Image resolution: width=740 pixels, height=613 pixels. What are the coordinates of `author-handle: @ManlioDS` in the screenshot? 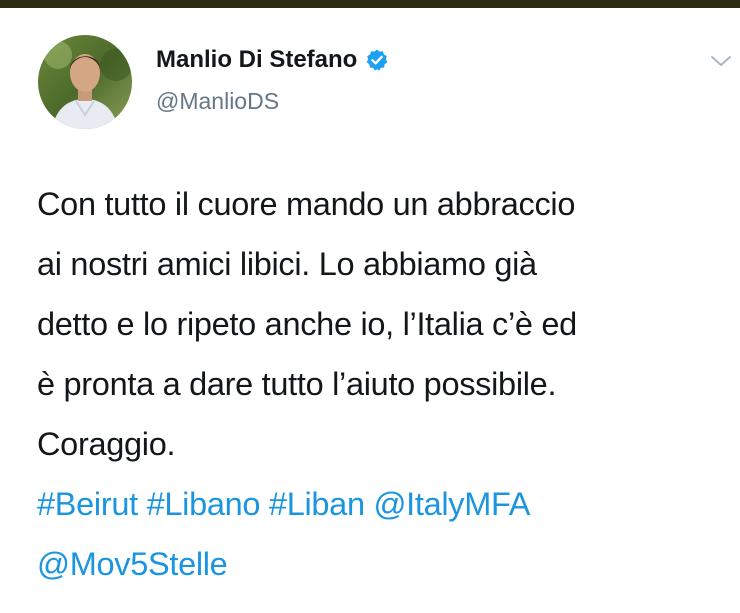 It's located at (217, 101).